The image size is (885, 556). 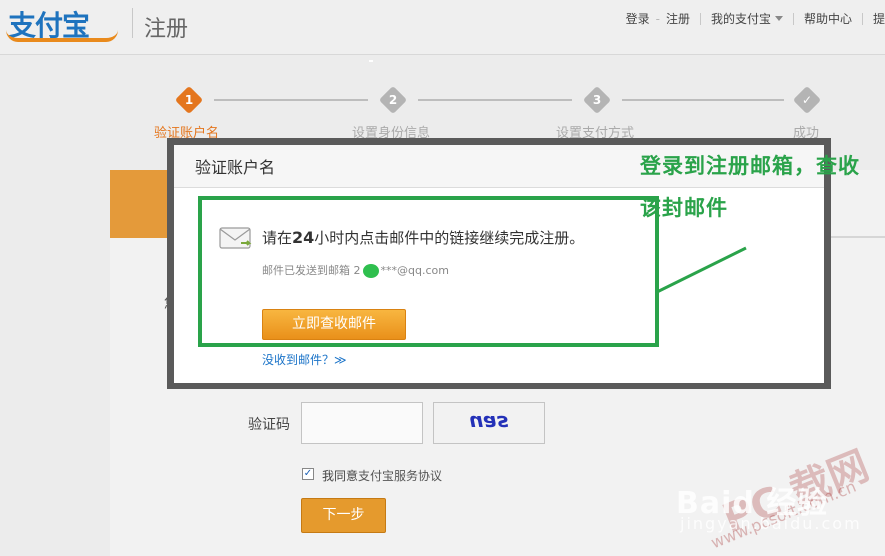 I want to click on baidu-url-watermark: jingyan.baidu.com, so click(x=771, y=523).